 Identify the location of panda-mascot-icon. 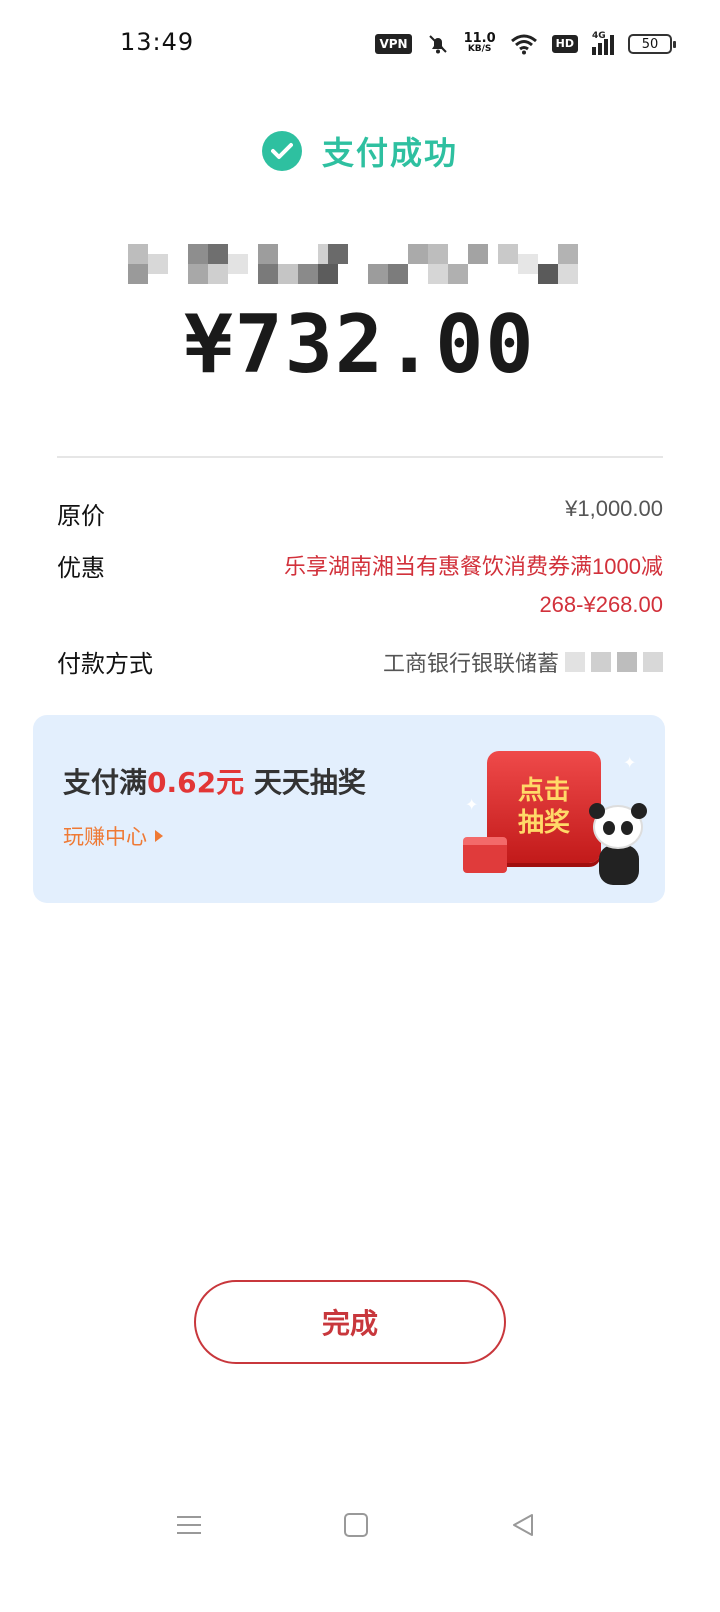
(618, 845).